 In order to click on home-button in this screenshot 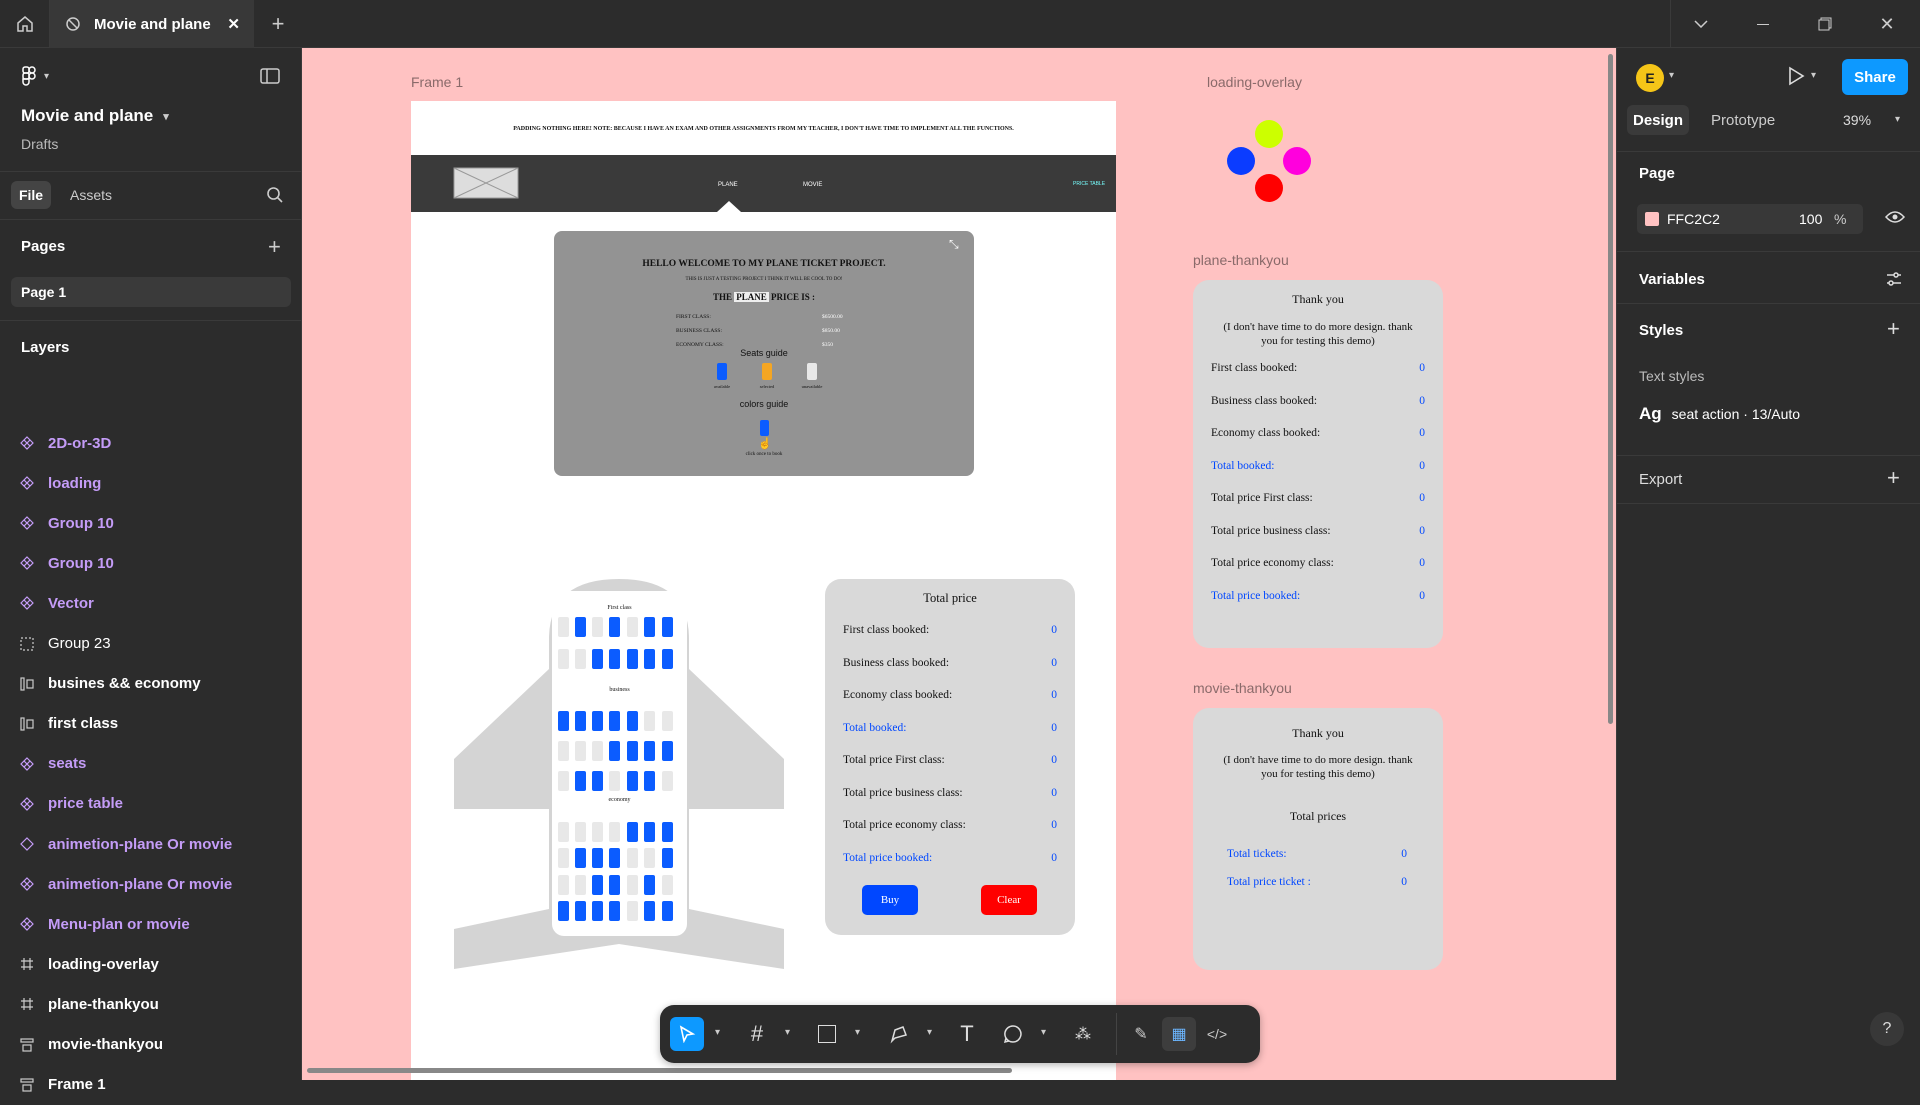, I will do `click(25, 24)`.